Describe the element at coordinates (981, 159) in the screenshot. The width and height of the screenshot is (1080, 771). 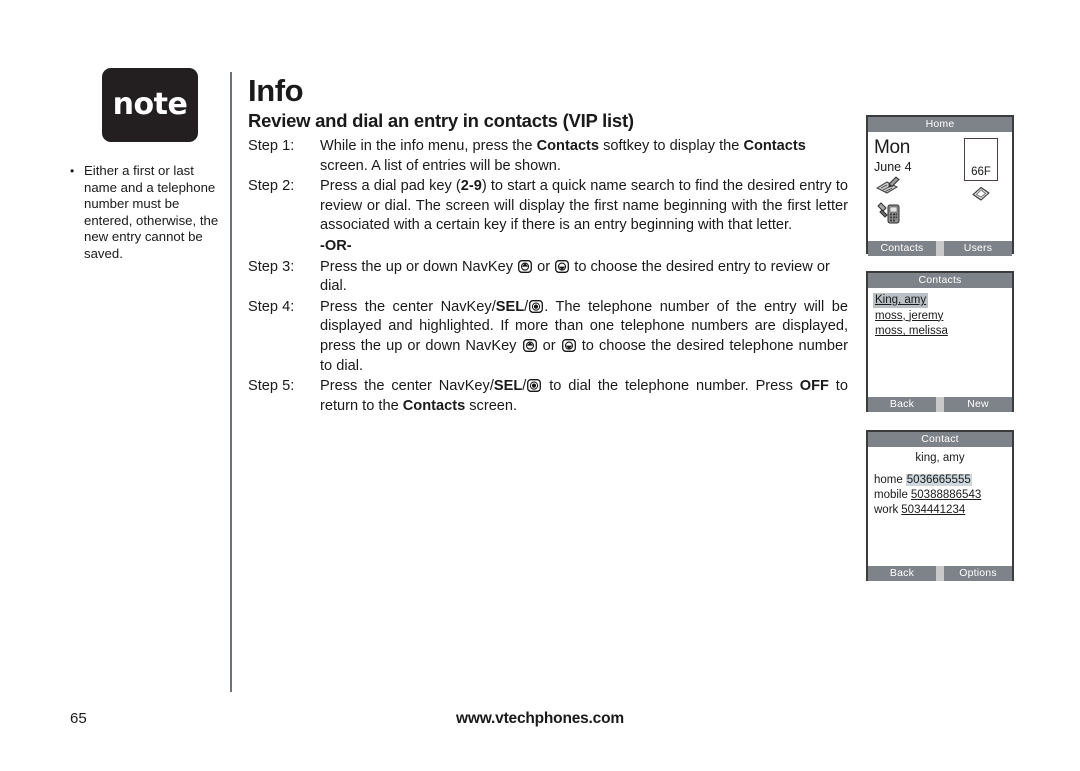
I see `temperature-box: 66F` at that location.